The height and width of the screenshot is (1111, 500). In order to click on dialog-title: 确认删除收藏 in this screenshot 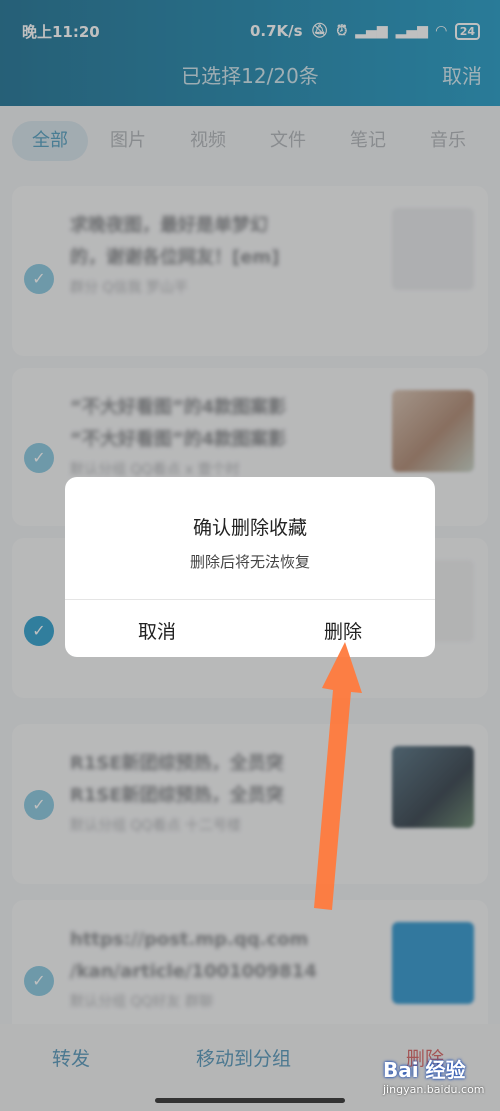, I will do `click(249, 528)`.